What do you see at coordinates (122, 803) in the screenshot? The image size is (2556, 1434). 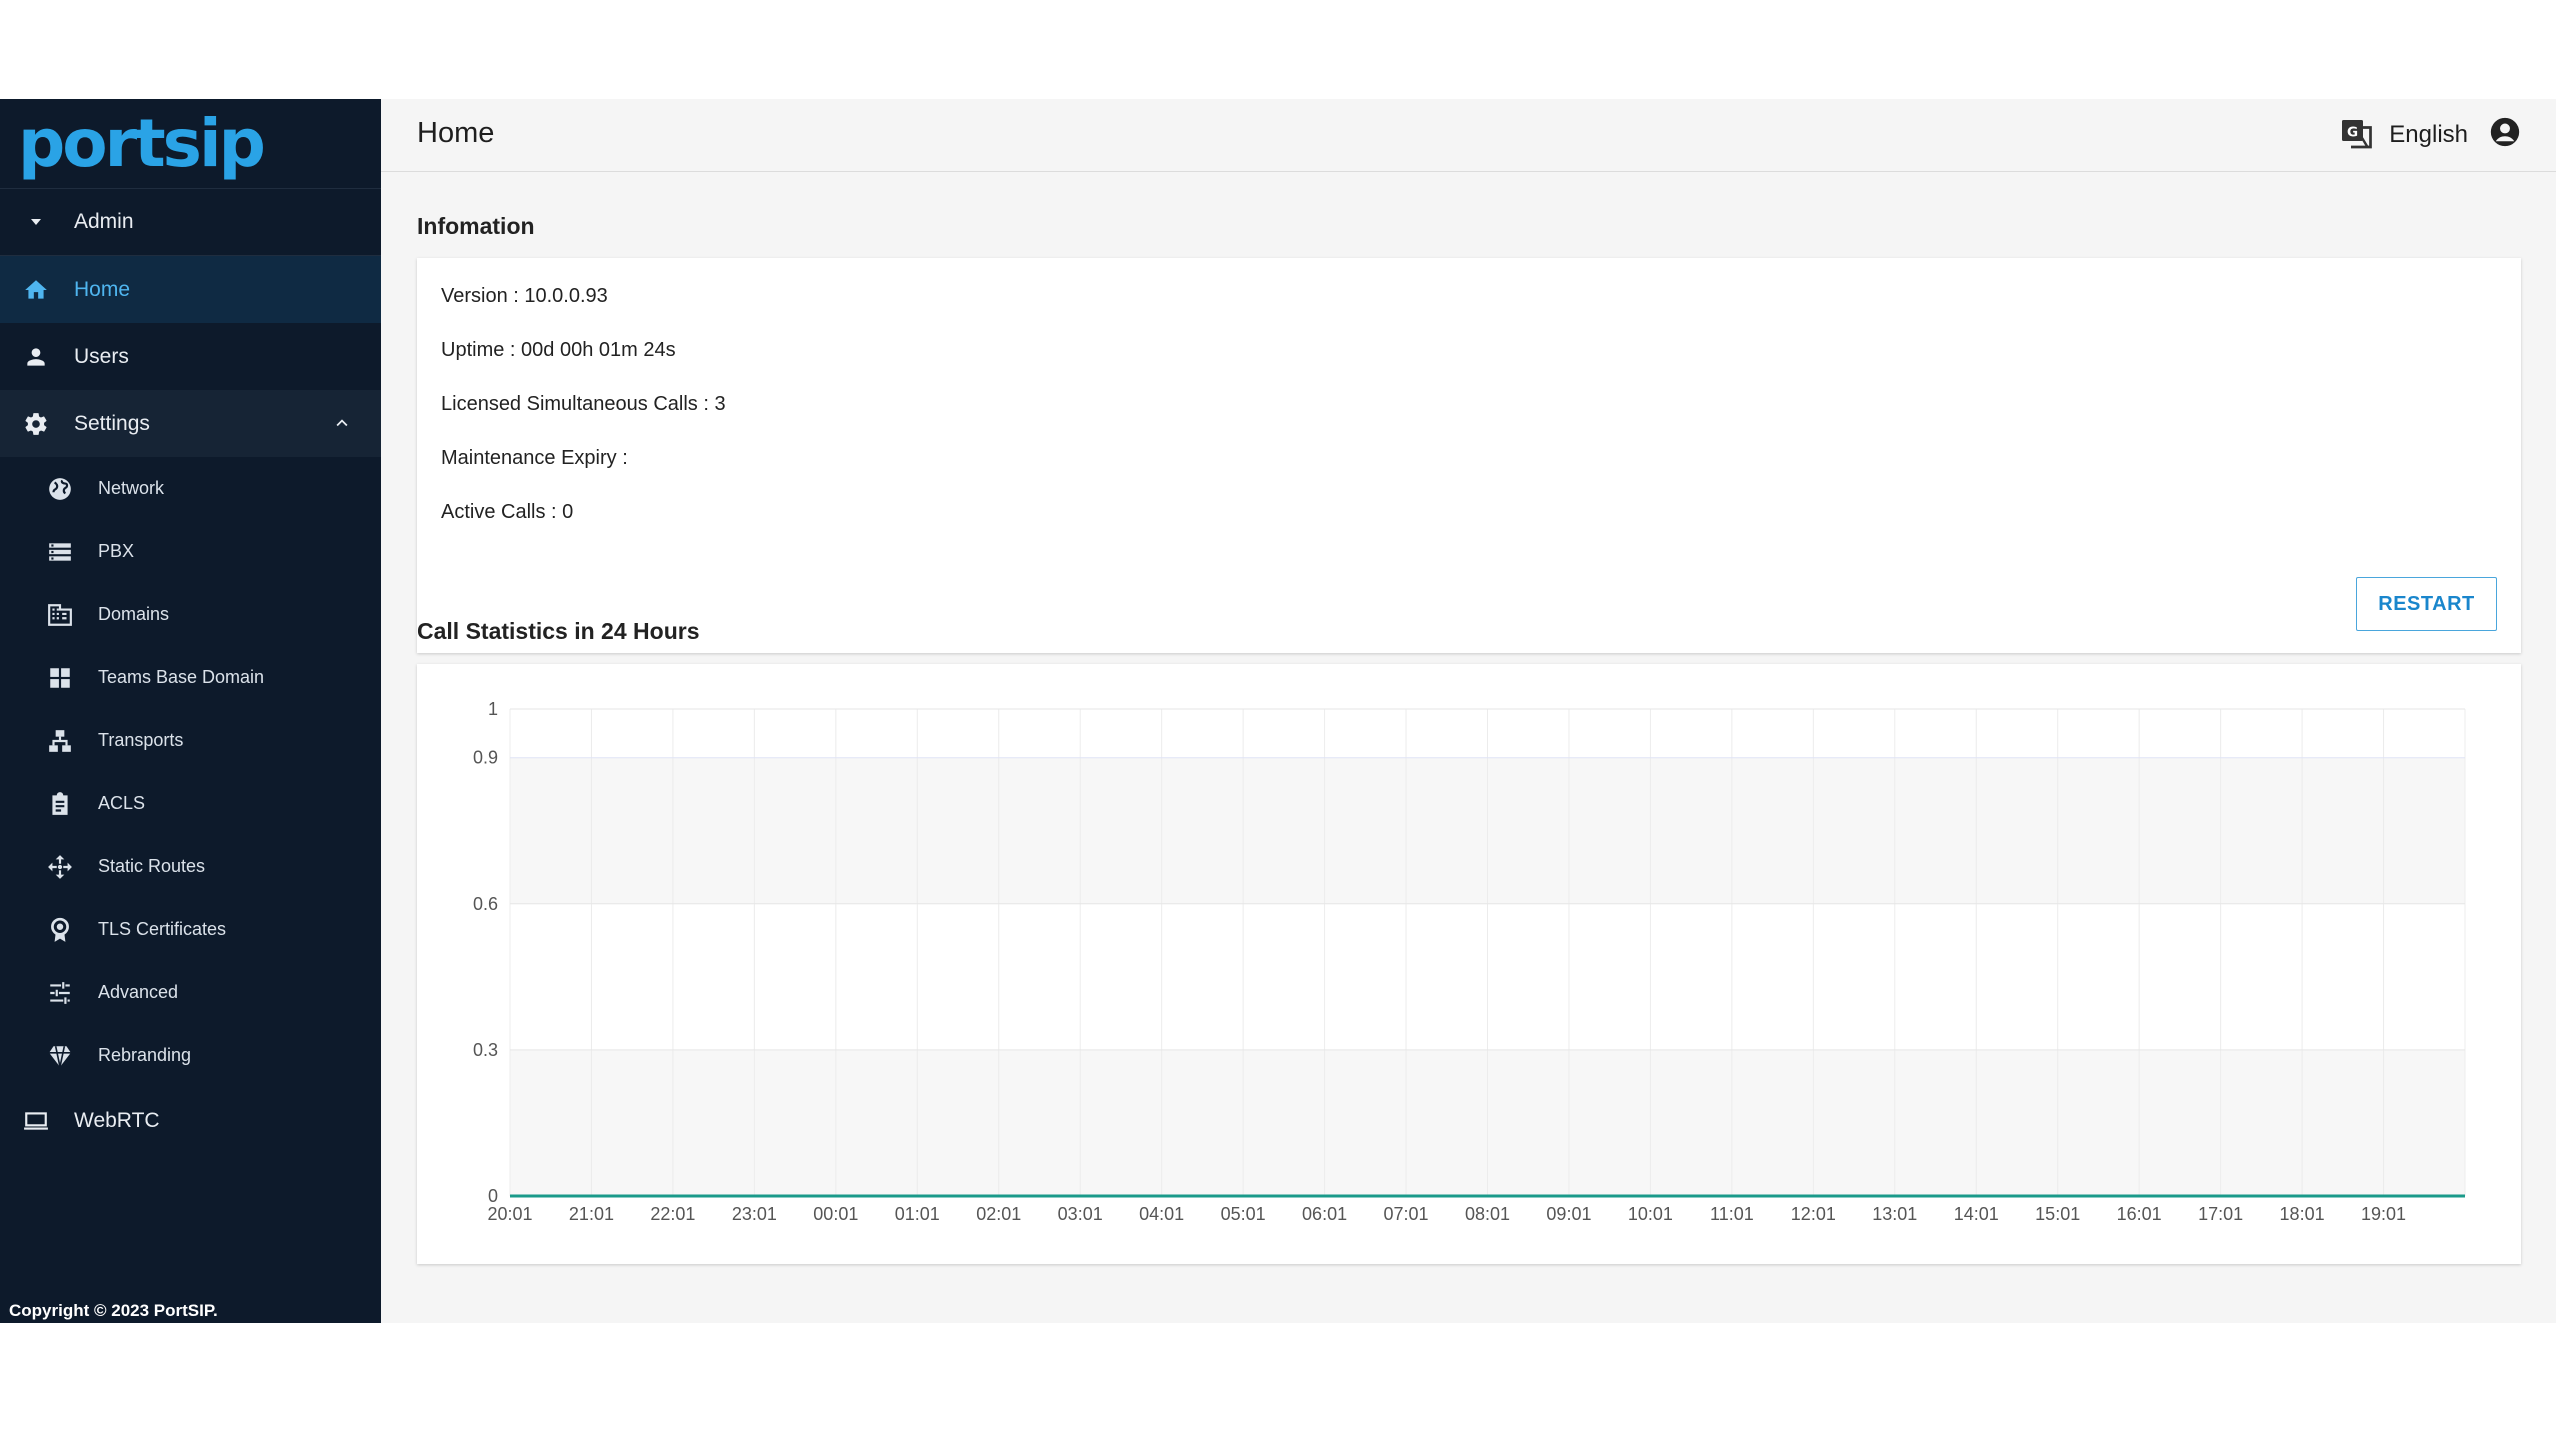 I see `sidebar-item-label: ACLS` at bounding box center [122, 803].